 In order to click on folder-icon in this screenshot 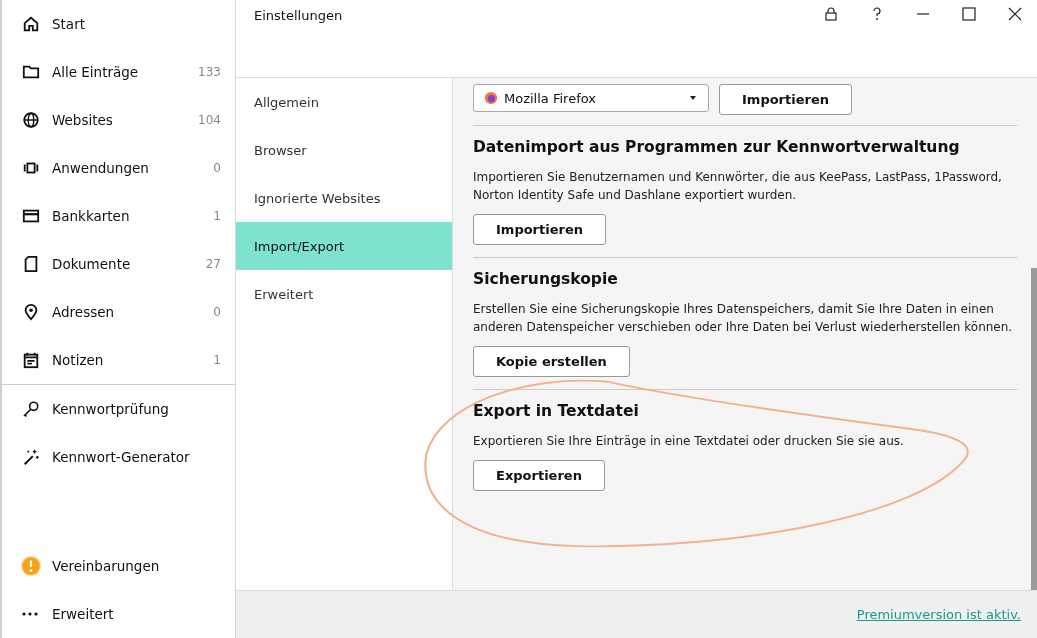, I will do `click(31, 72)`.